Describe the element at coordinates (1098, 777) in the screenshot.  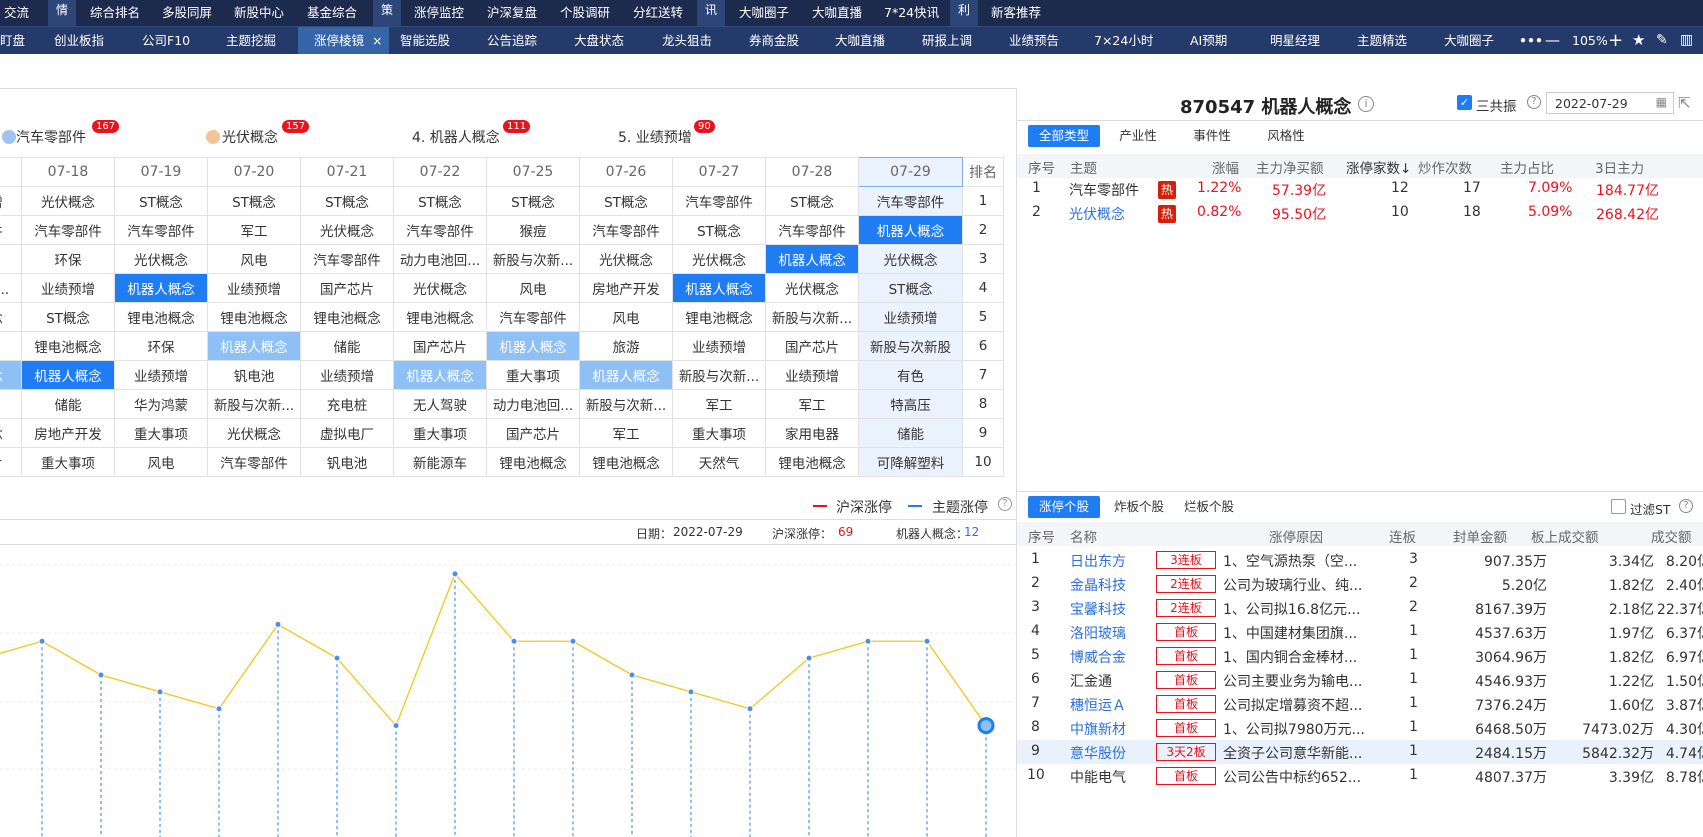
I see `row-name: 中能电气` at that location.